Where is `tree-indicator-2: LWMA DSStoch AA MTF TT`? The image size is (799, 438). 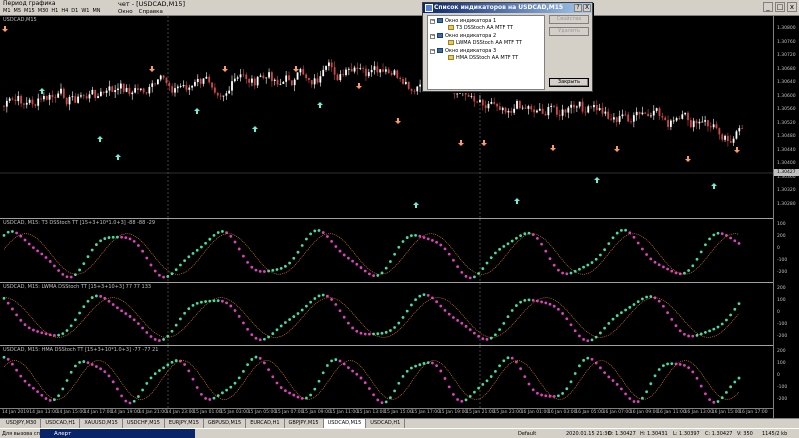
tree-indicator-2: LWMA DSStoch AA MTF TT is located at coordinates (485, 43).